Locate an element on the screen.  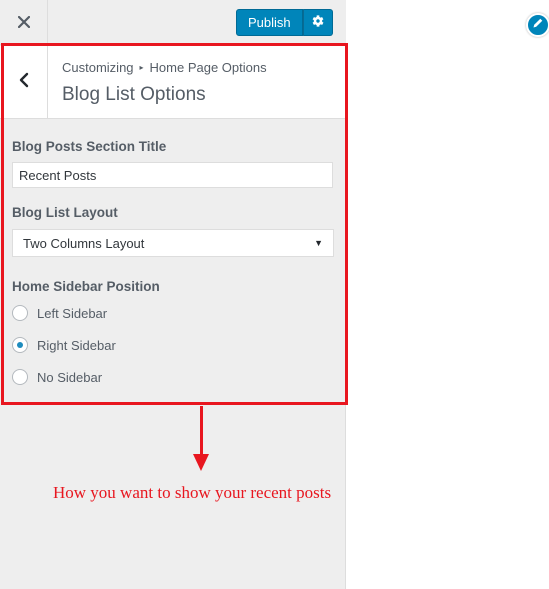
radio-label: Left Sidebar is located at coordinates (72, 313).